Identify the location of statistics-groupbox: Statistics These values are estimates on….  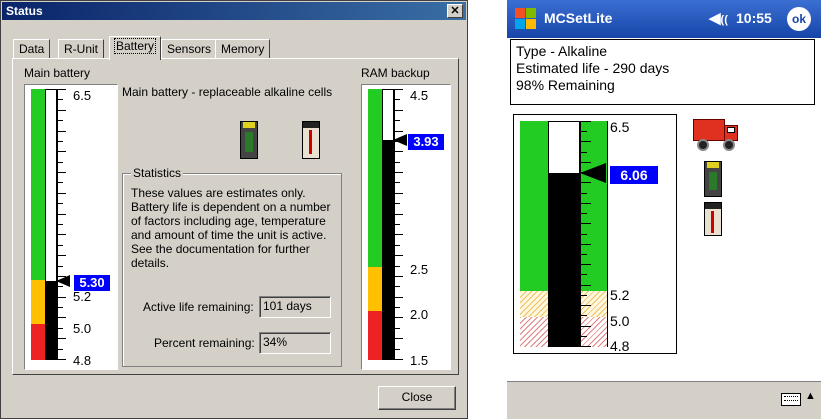
(232, 266).